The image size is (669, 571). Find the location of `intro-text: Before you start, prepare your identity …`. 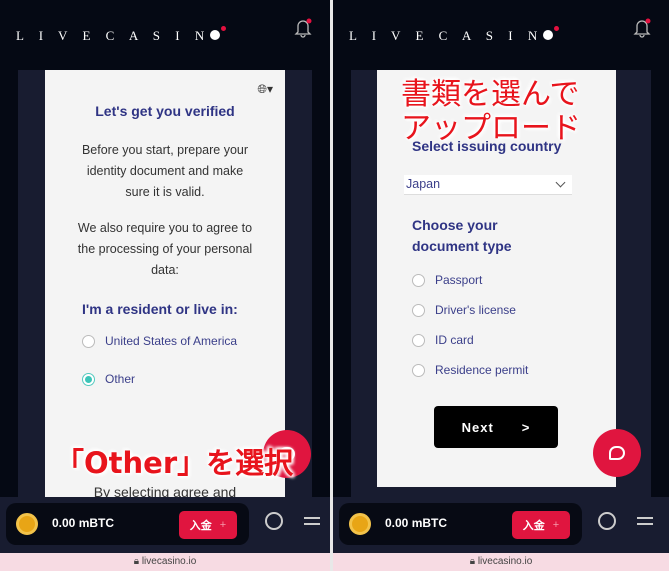

intro-text: Before you start, prepare your identity … is located at coordinates (165, 171).